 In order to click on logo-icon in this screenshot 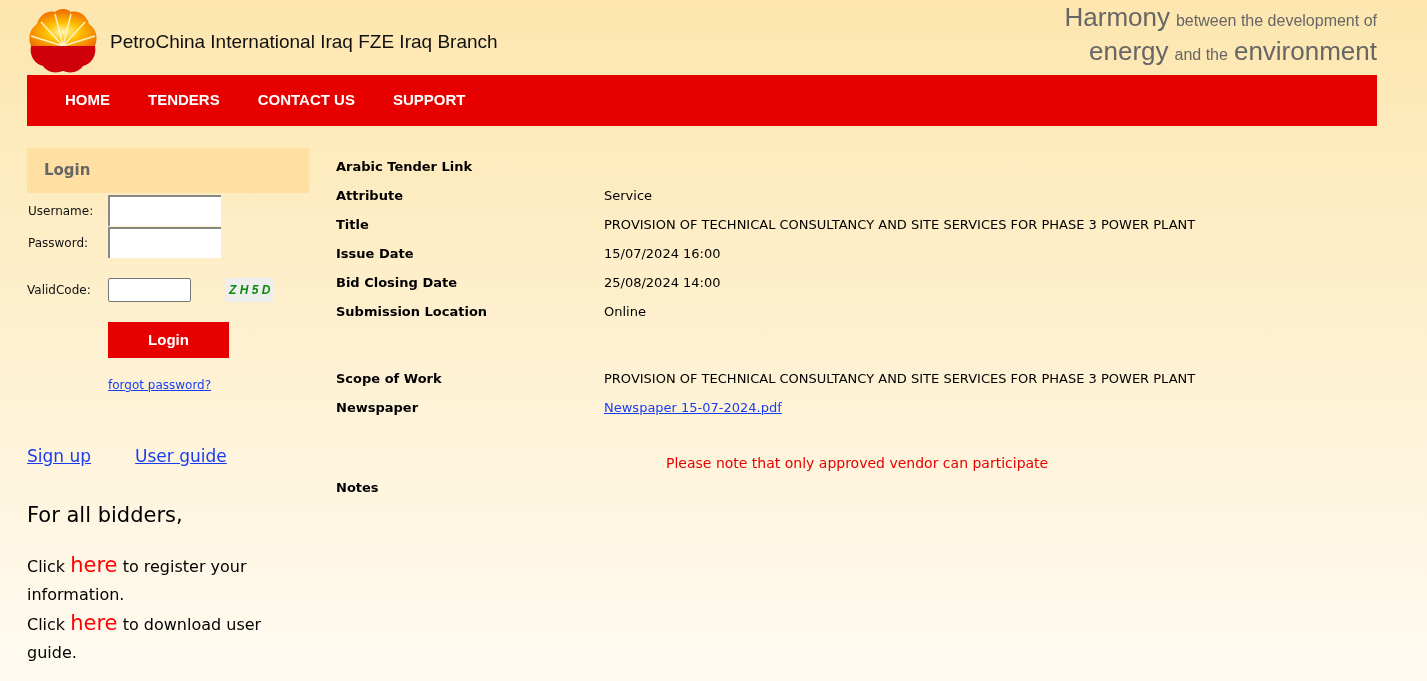, I will do `click(63, 41)`.